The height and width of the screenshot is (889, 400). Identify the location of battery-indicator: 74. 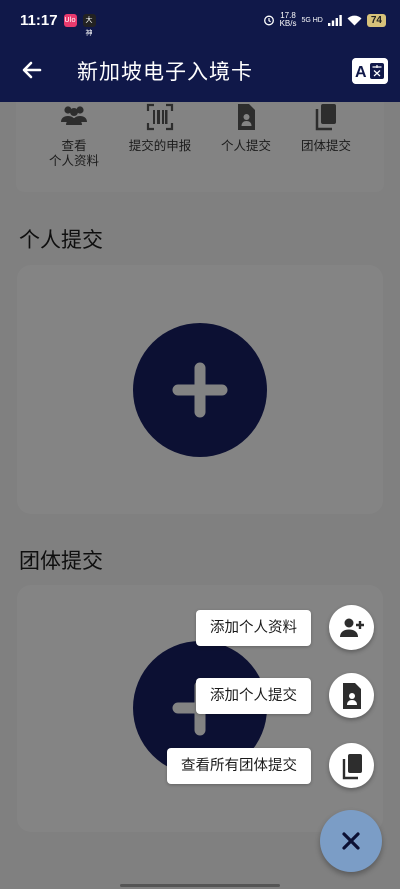
(376, 20).